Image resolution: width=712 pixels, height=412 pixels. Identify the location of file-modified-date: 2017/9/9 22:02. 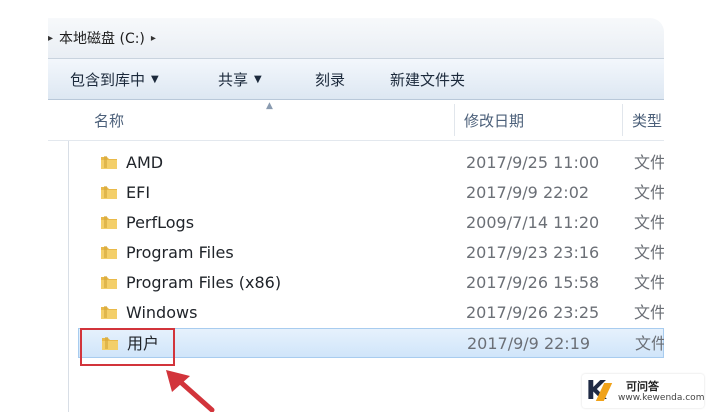
(528, 192).